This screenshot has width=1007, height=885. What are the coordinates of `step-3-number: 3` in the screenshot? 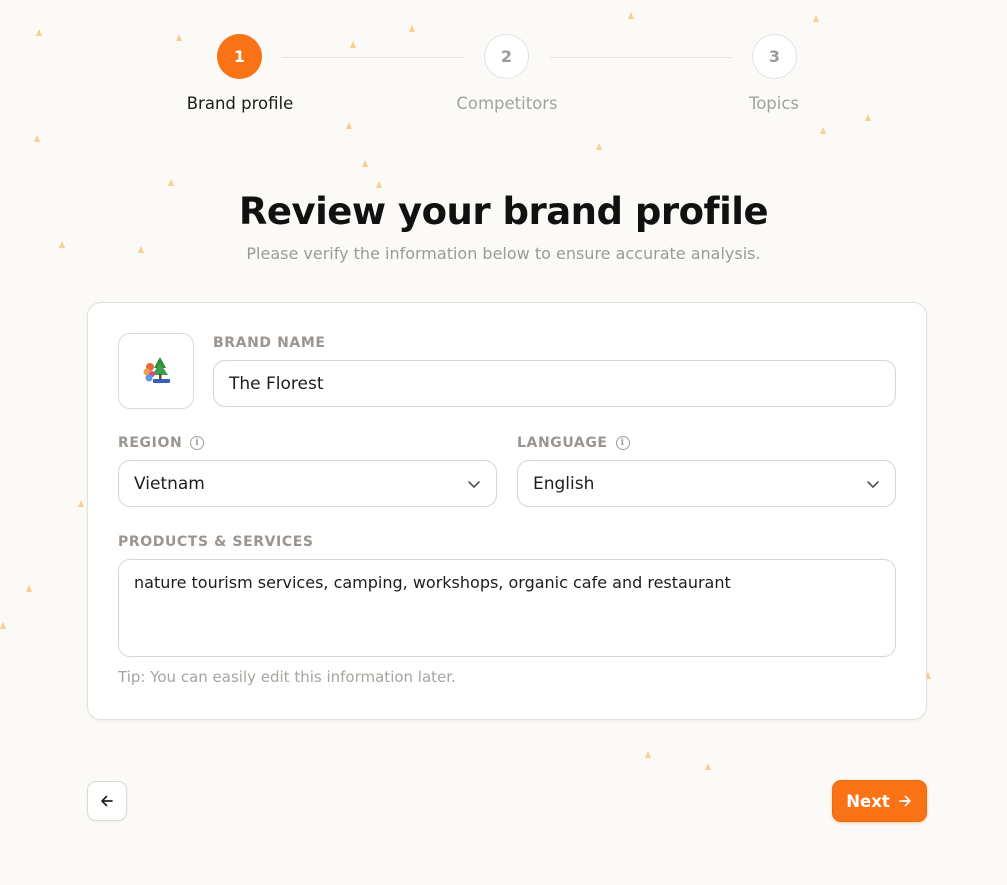 It's located at (774, 56).